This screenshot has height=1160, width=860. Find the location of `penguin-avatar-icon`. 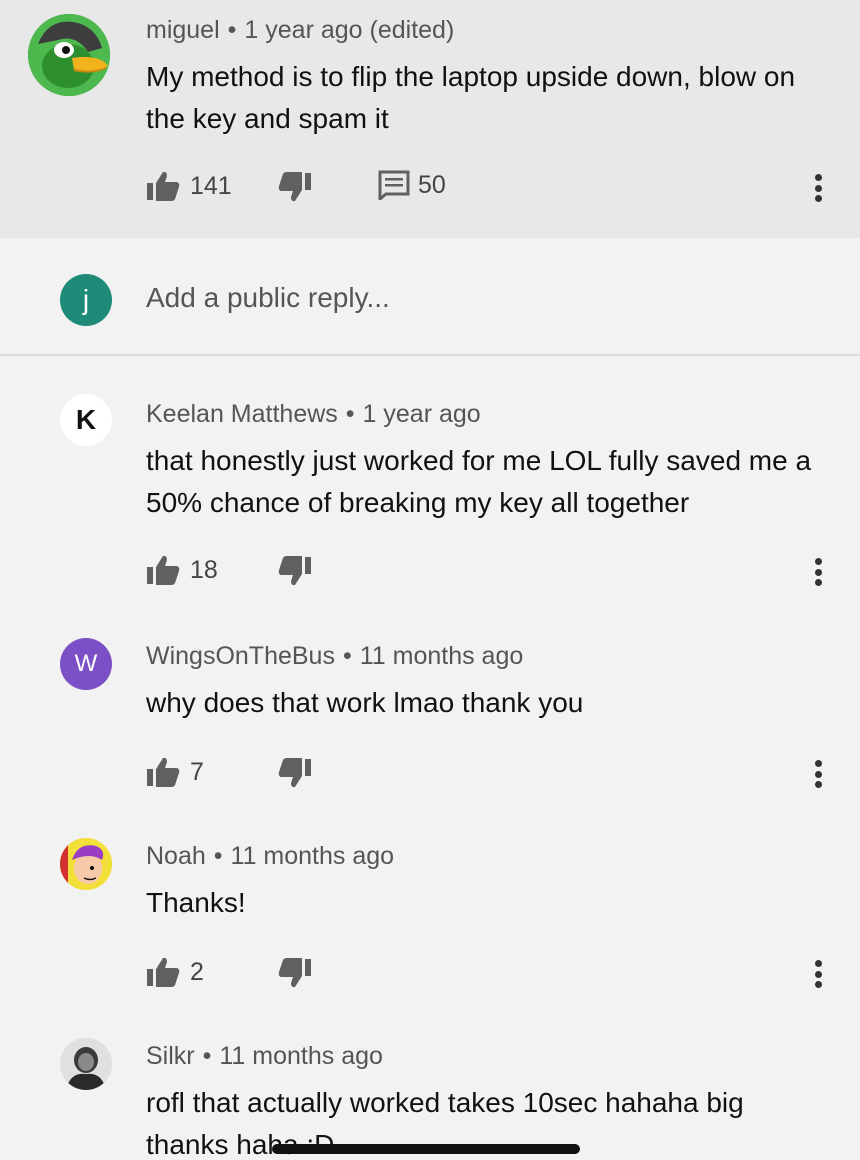

penguin-avatar-icon is located at coordinates (69, 55).